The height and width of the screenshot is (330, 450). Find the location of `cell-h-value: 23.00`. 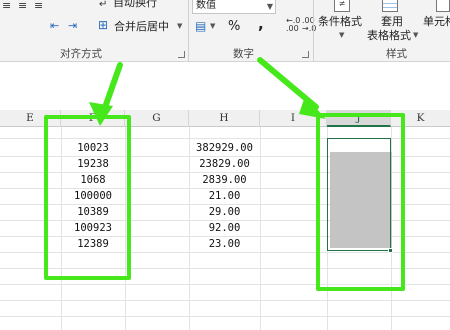

cell-h-value: 23.00 is located at coordinates (224, 244).